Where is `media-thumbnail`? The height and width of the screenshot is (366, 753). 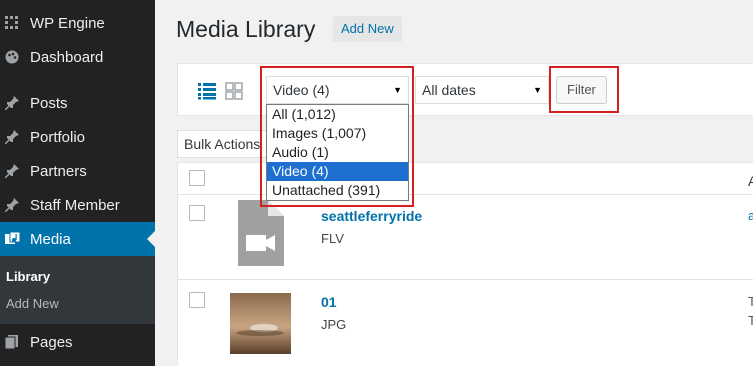 media-thumbnail is located at coordinates (260, 323).